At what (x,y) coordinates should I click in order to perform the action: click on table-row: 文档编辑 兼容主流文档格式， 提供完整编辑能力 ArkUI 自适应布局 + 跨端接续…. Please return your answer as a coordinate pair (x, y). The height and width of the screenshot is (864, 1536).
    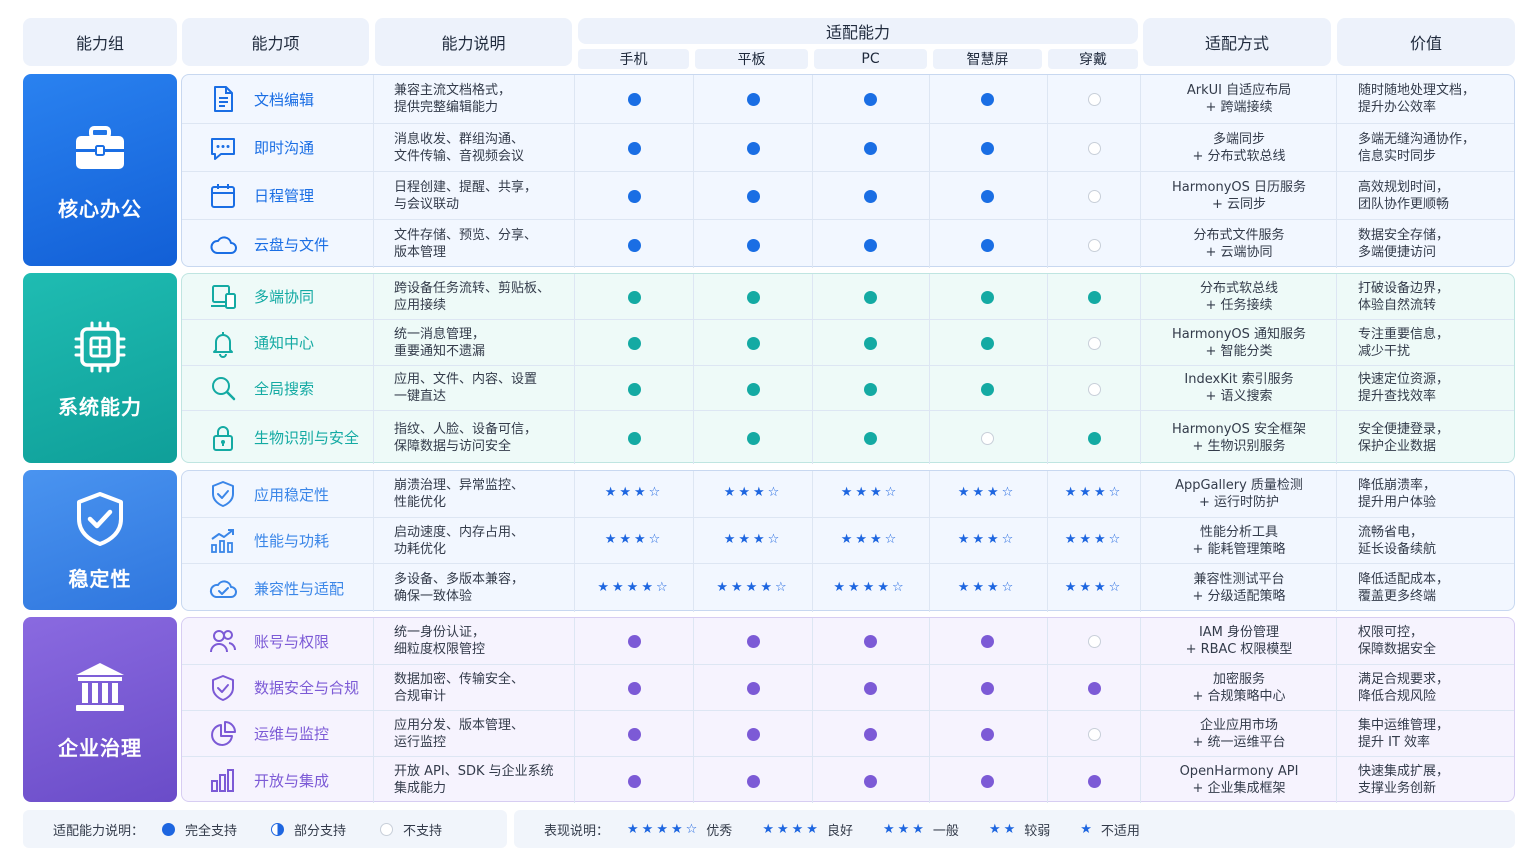
    Looking at the image, I should click on (848, 99).